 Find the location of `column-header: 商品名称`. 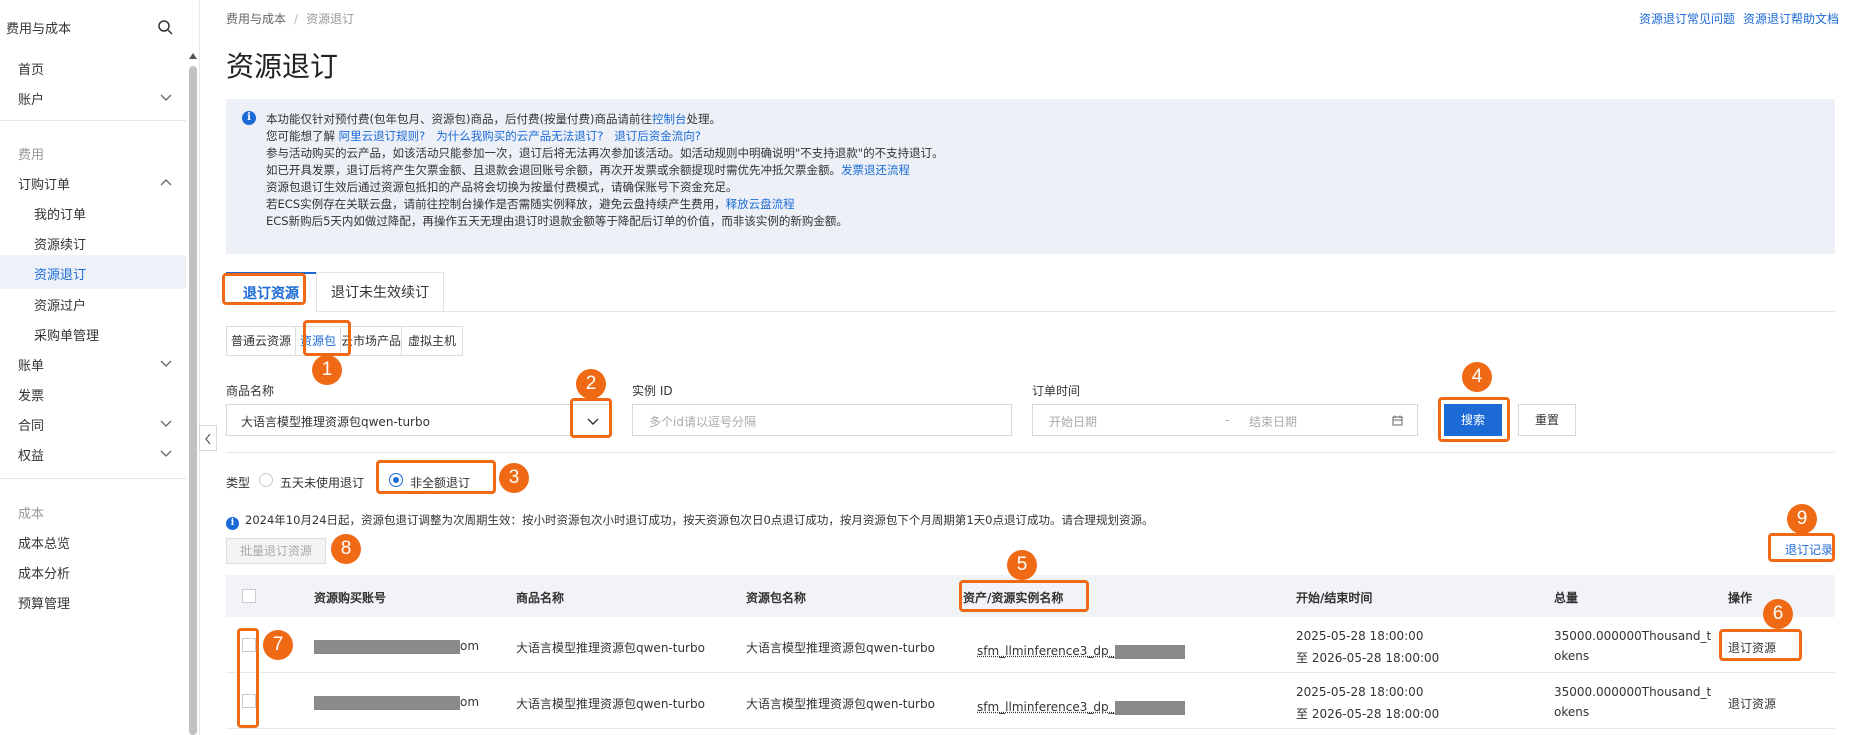

column-header: 商品名称 is located at coordinates (540, 598).